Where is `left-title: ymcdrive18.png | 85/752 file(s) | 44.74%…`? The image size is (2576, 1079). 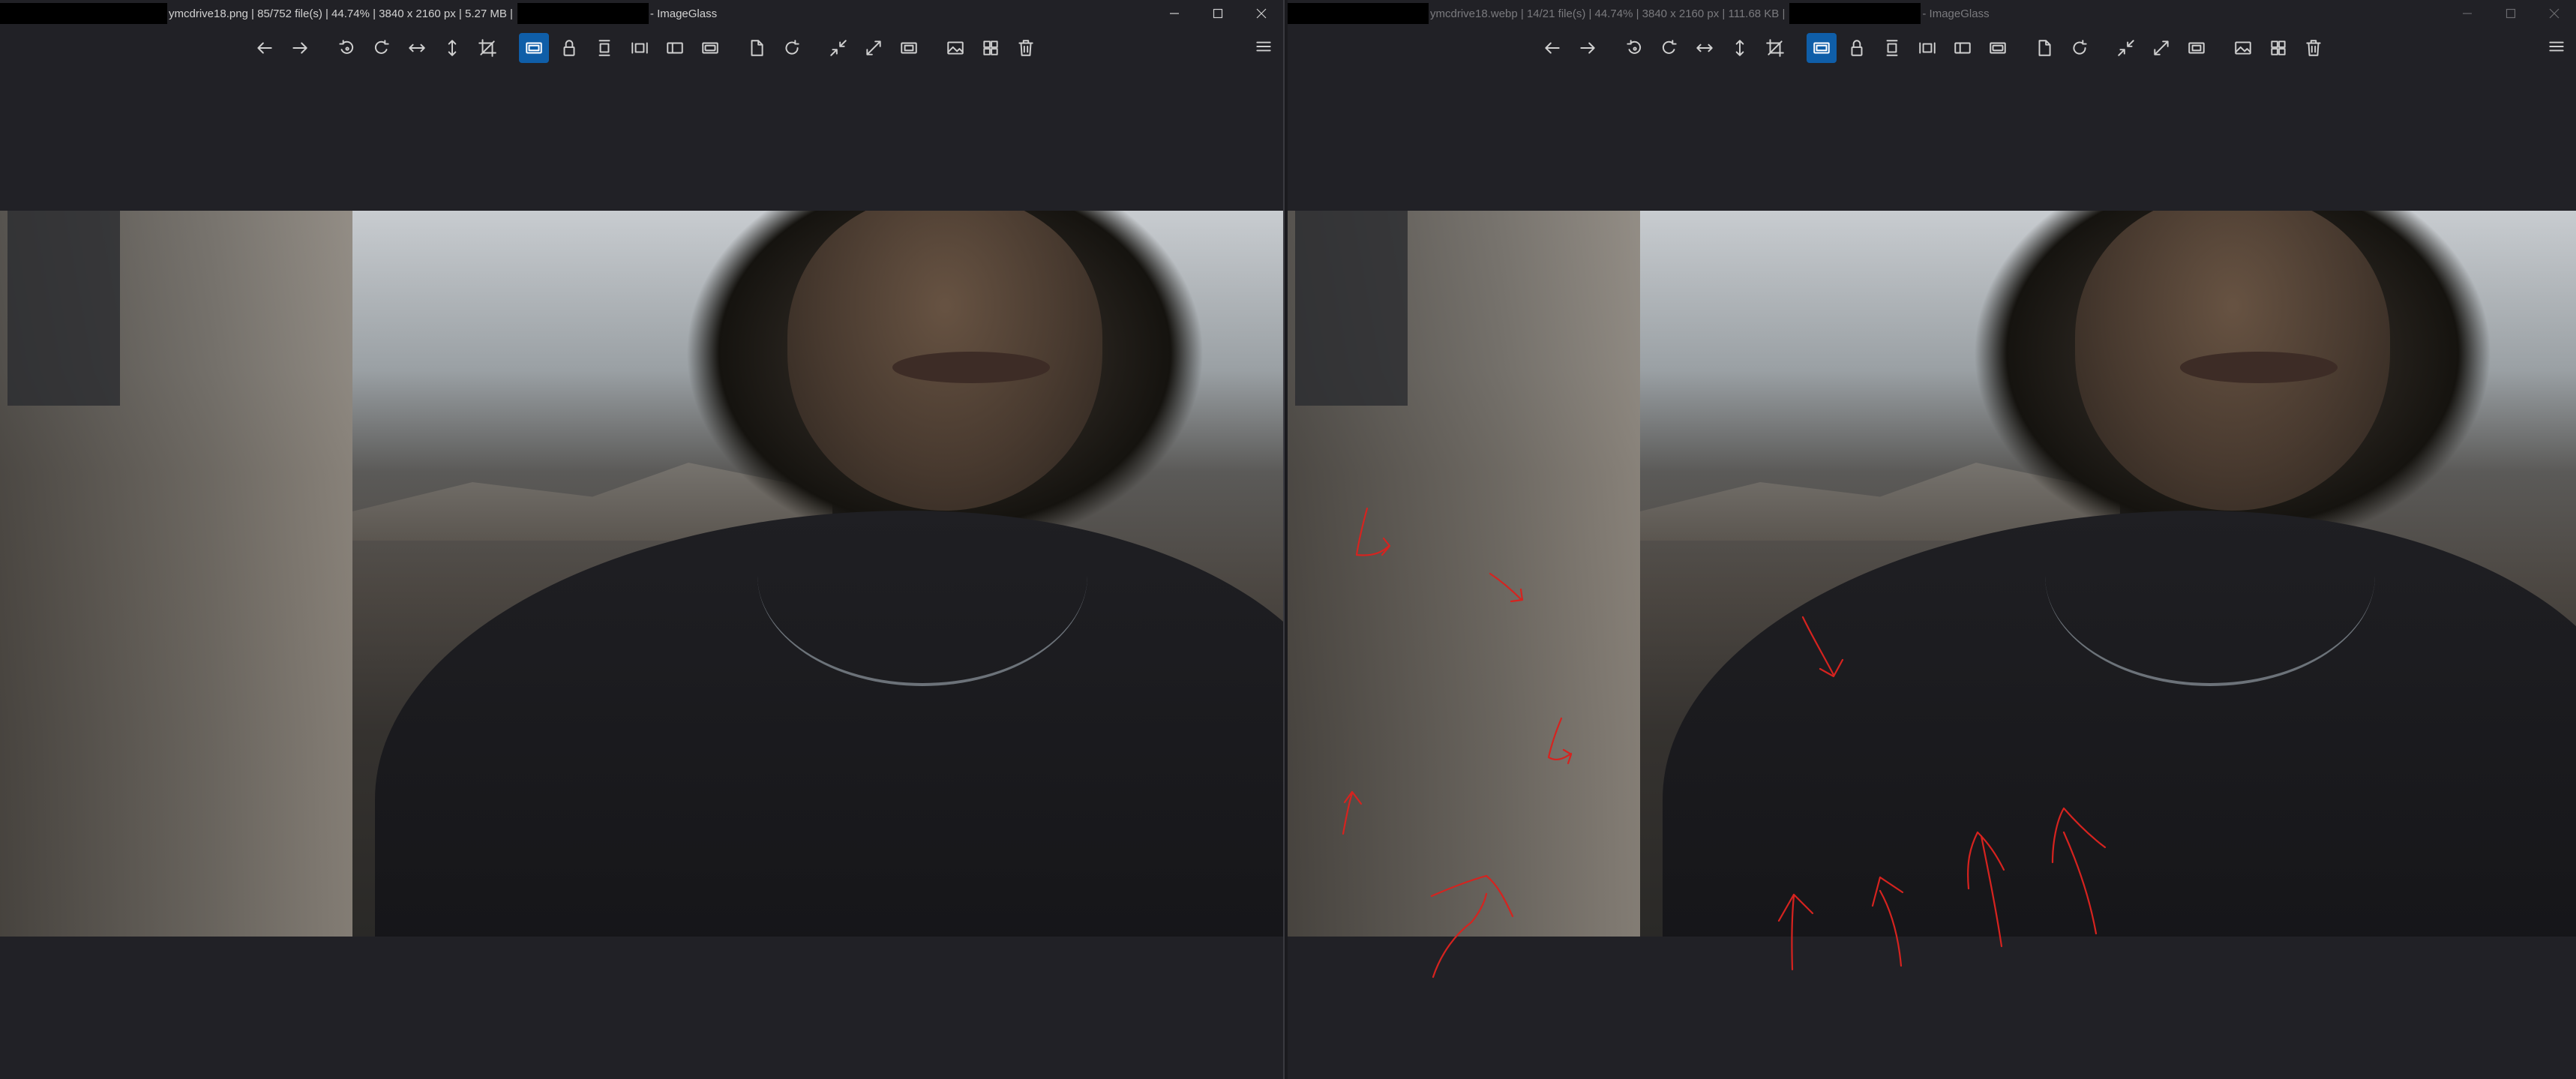 left-title: ymcdrive18.png | 85/752 file(s) | 44.74%… is located at coordinates (341, 14).